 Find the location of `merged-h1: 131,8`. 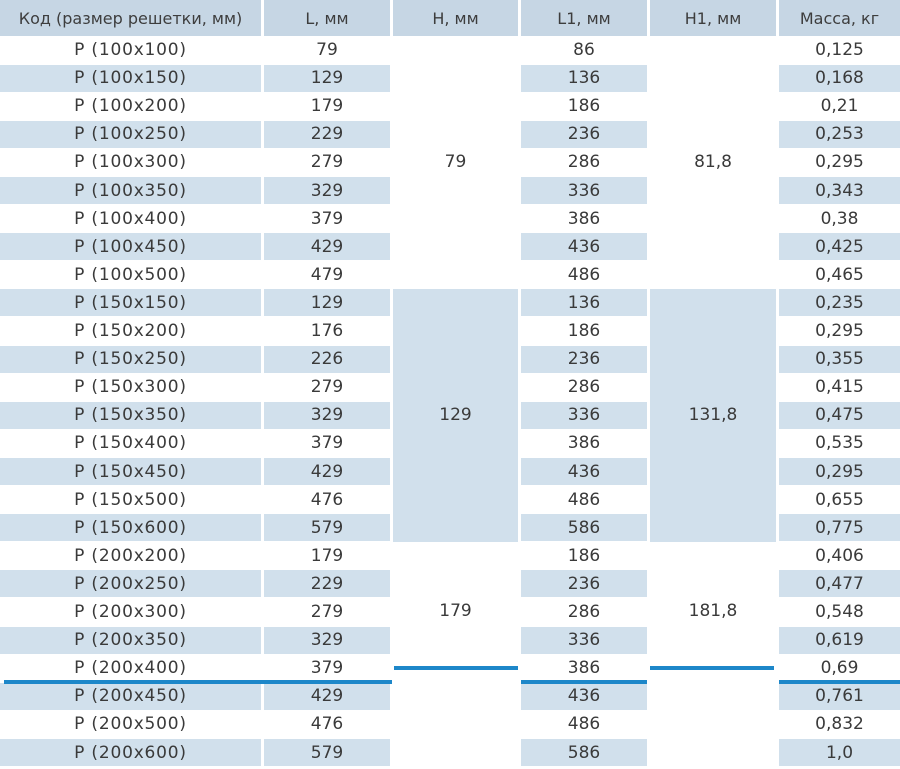

merged-h1: 131,8 is located at coordinates (713, 415).